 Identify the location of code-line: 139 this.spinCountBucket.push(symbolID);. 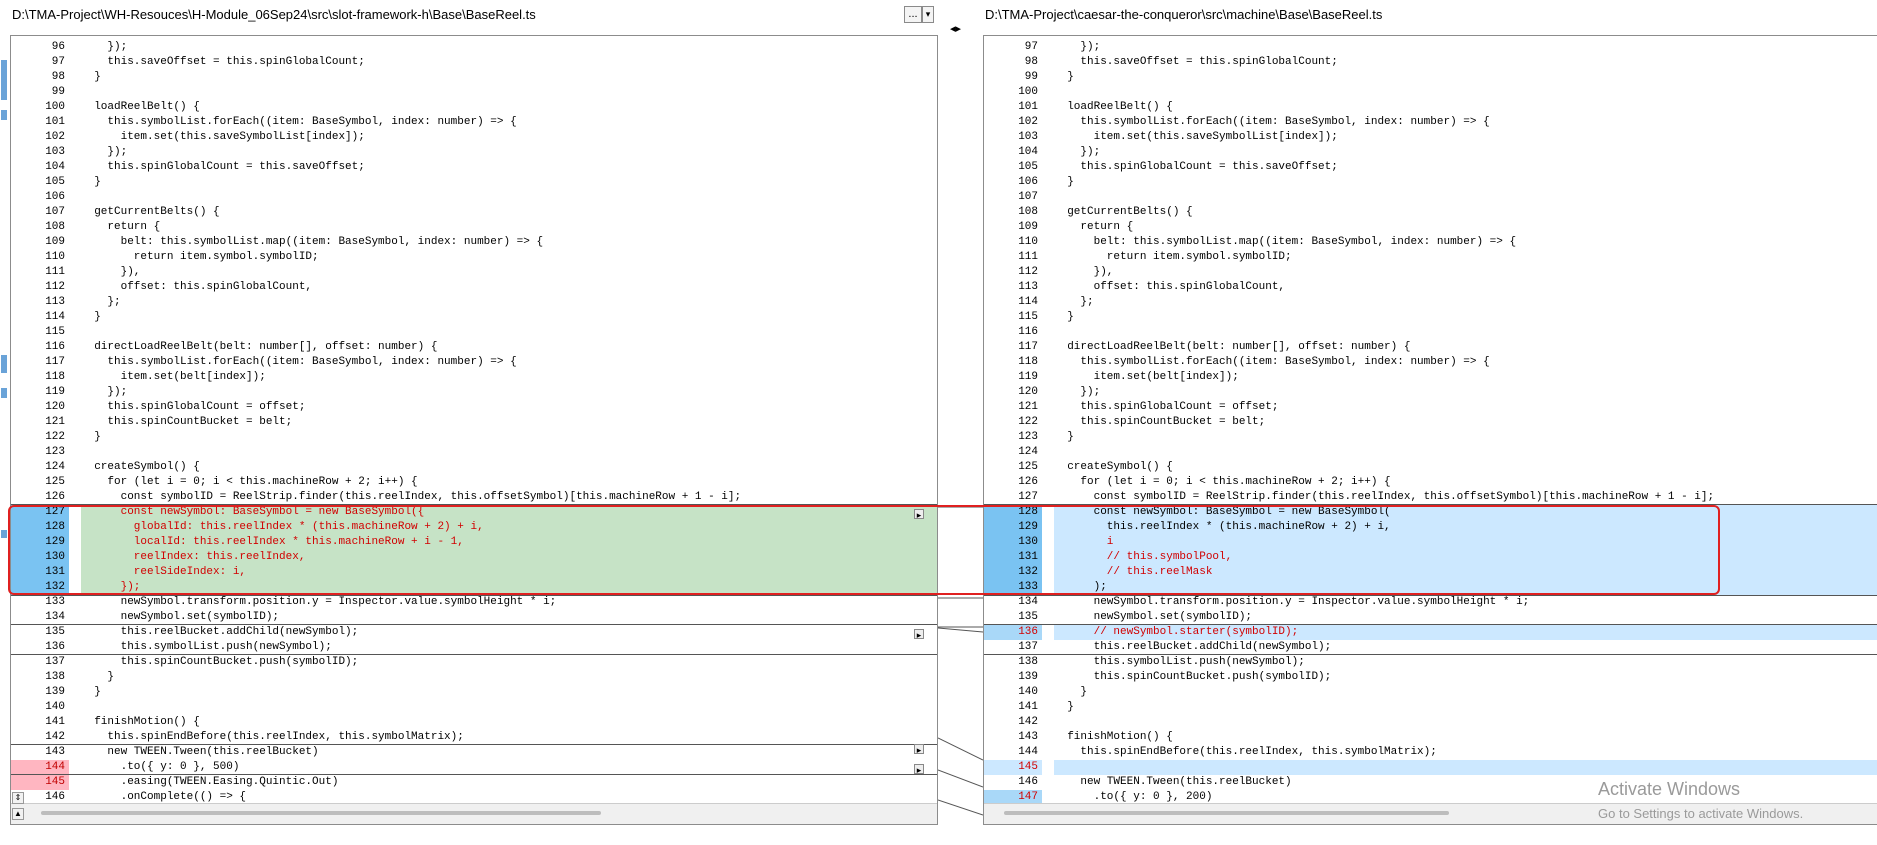
(1430, 677).